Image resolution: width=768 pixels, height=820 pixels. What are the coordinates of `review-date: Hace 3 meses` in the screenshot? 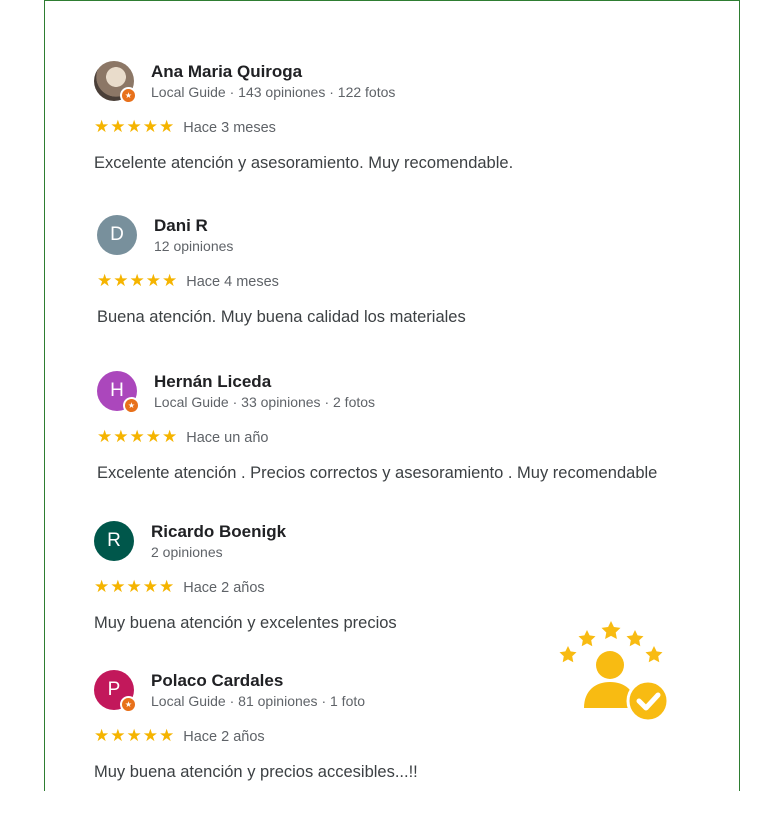 It's located at (229, 127).